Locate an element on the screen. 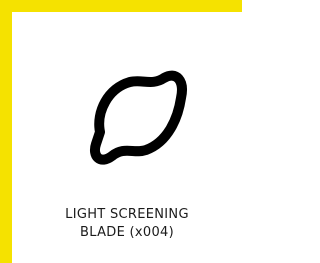 The width and height of the screenshot is (320, 263). part-label-line1: LIGHT SCREENING is located at coordinates (127, 214).